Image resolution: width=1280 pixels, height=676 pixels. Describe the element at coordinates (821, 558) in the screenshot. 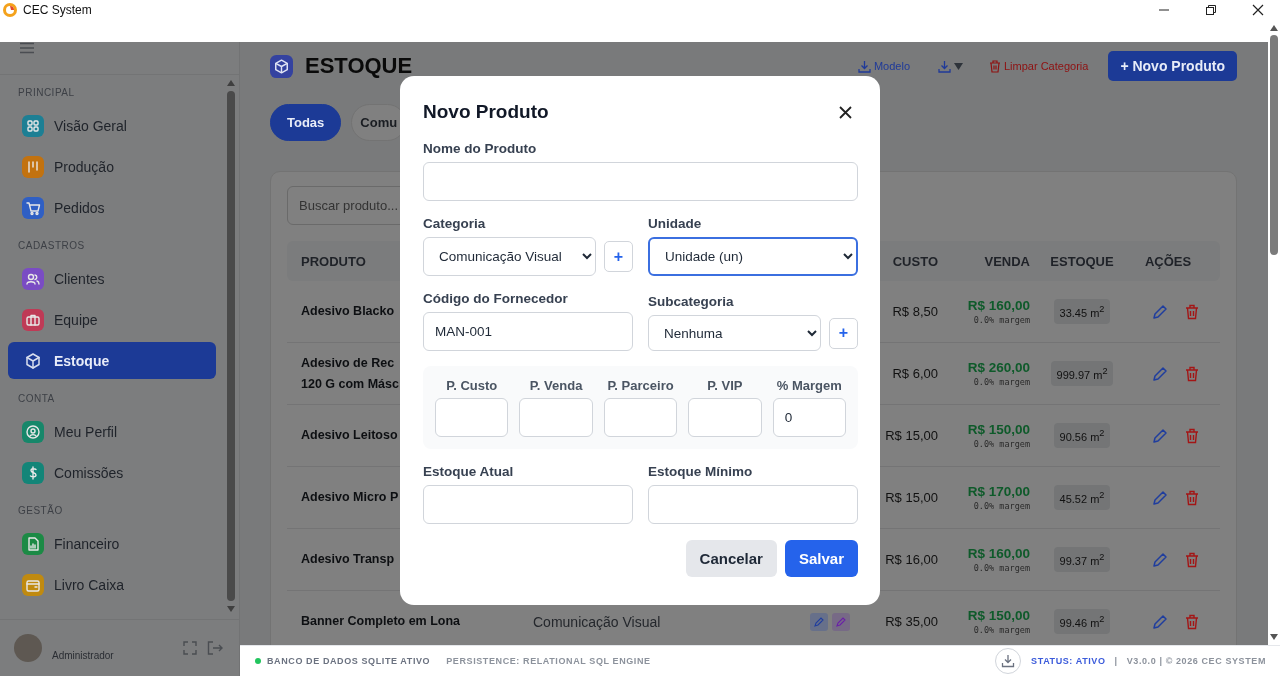

I see `save-button: Salvar` at that location.